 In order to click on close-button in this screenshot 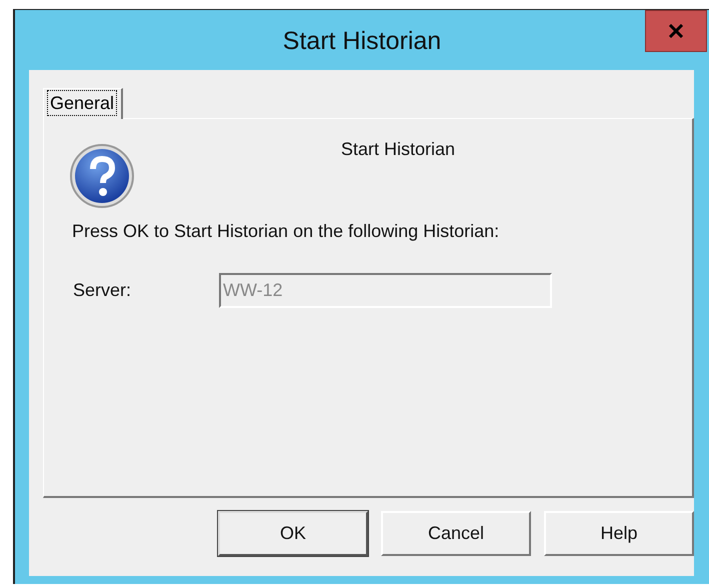, I will do `click(676, 31)`.